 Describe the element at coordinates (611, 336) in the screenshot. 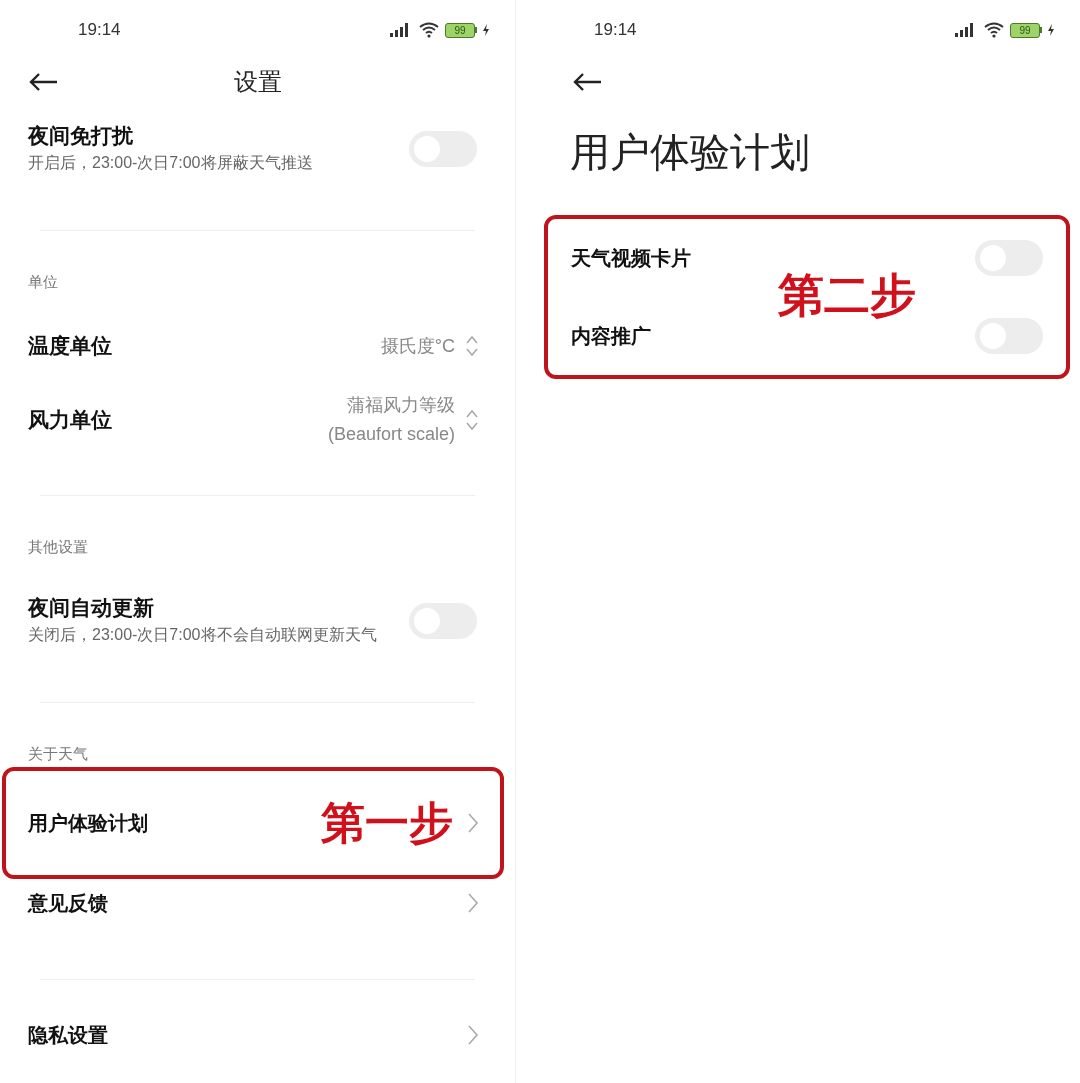

I see `setting-title: 内容推广` at that location.